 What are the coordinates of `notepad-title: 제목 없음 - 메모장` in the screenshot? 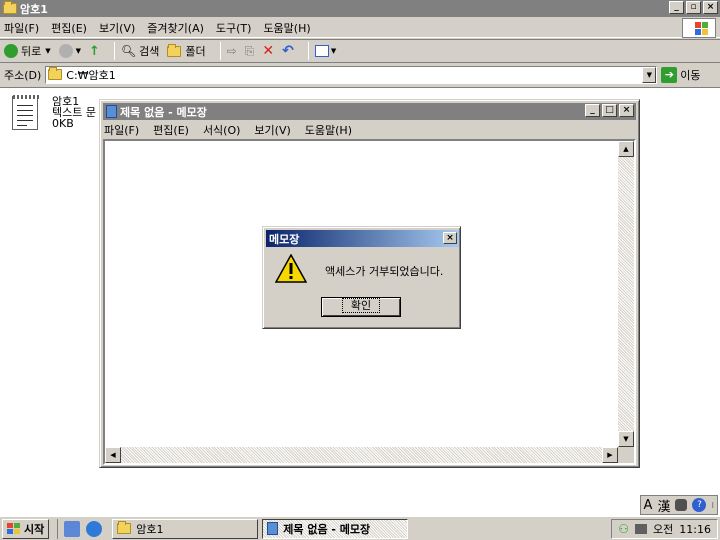 It's located at (163, 112).